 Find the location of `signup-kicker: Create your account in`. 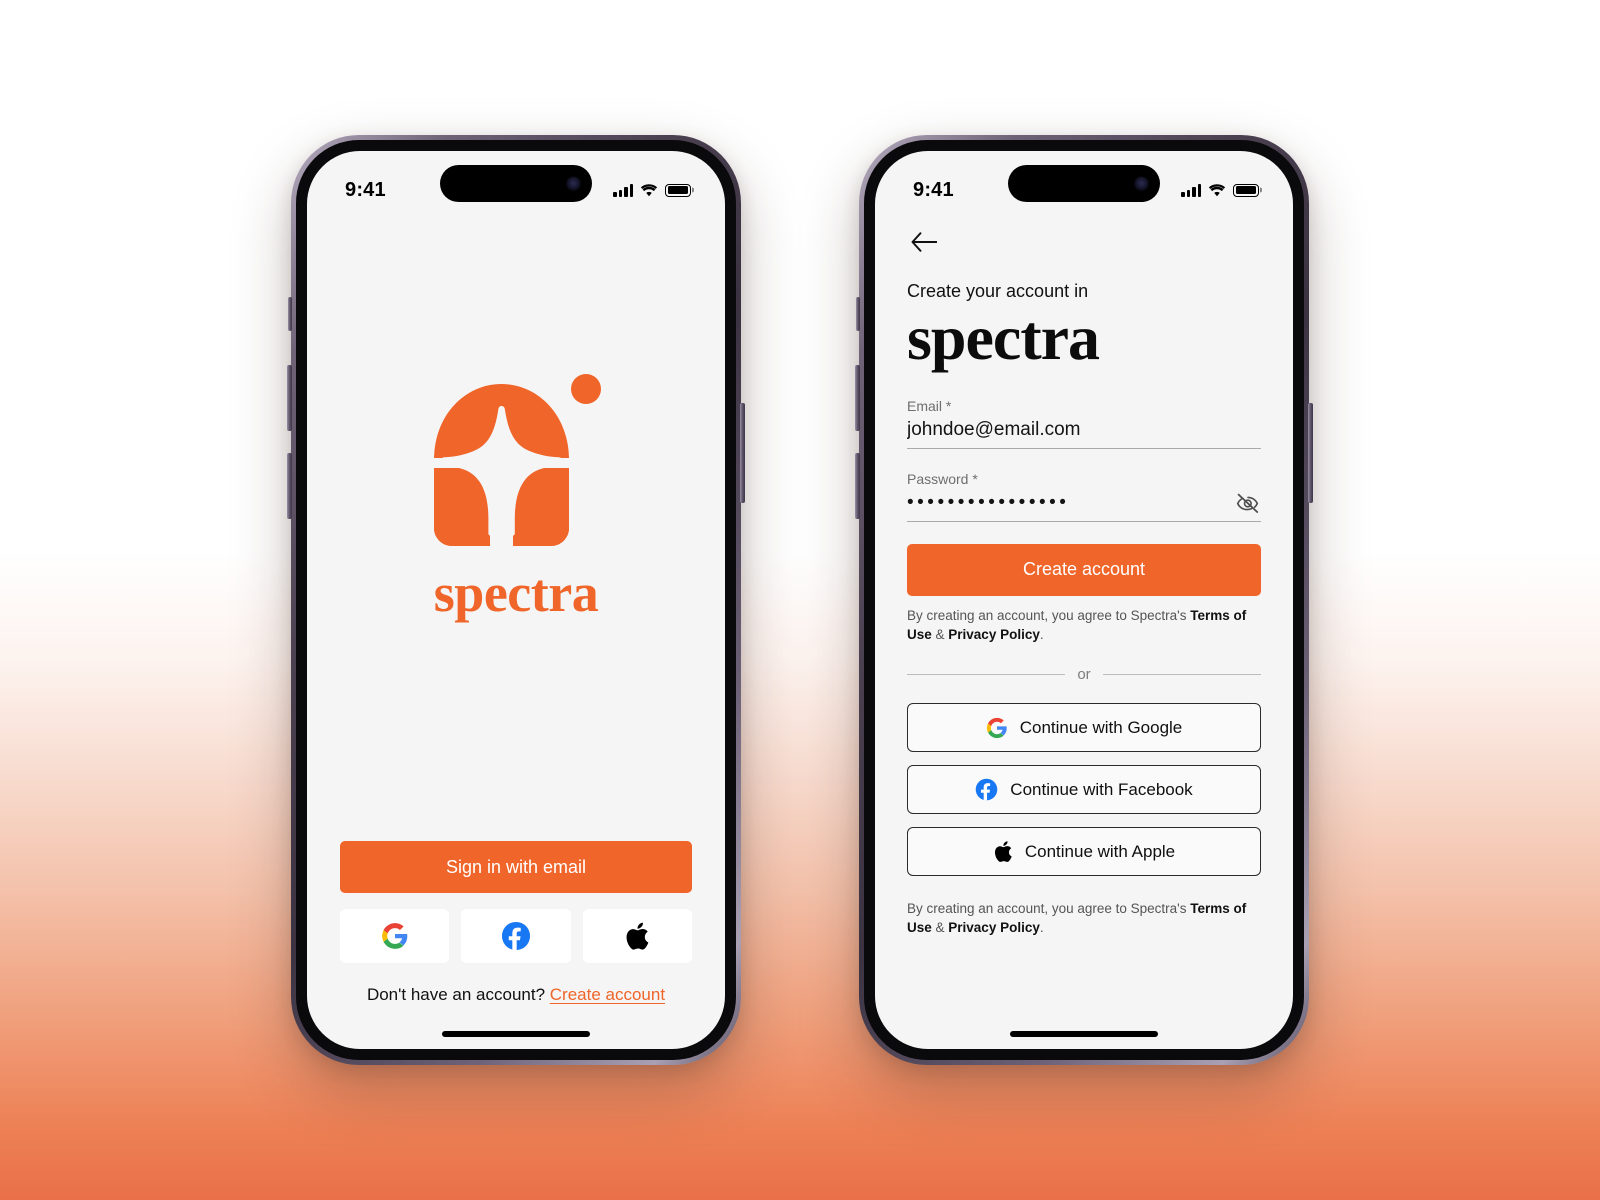

signup-kicker: Create your account in is located at coordinates (998, 291).